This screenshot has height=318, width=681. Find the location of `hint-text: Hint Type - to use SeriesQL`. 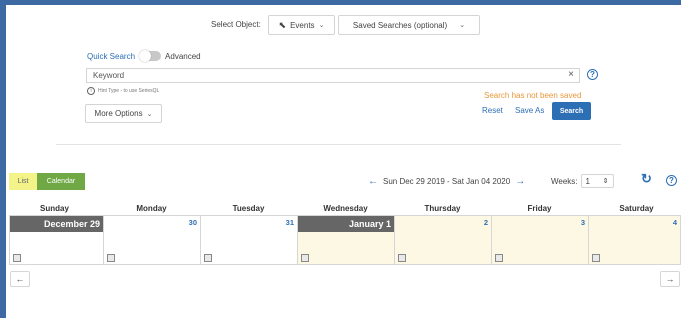

hint-text: Hint Type - to use SeriesQL is located at coordinates (129, 91).